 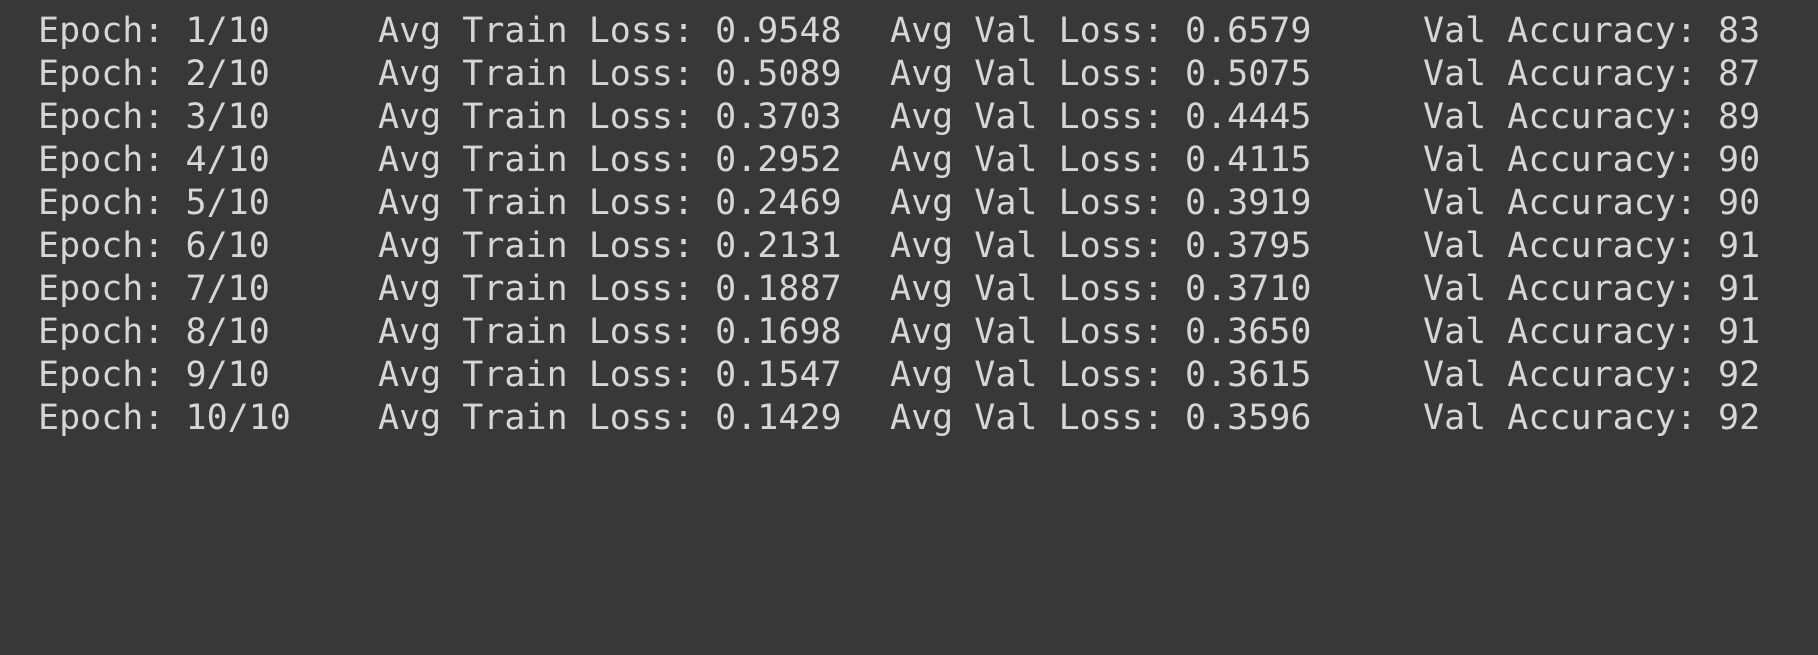 What do you see at coordinates (227, 375) in the screenshot?
I see `epoch-value: 9/10` at bounding box center [227, 375].